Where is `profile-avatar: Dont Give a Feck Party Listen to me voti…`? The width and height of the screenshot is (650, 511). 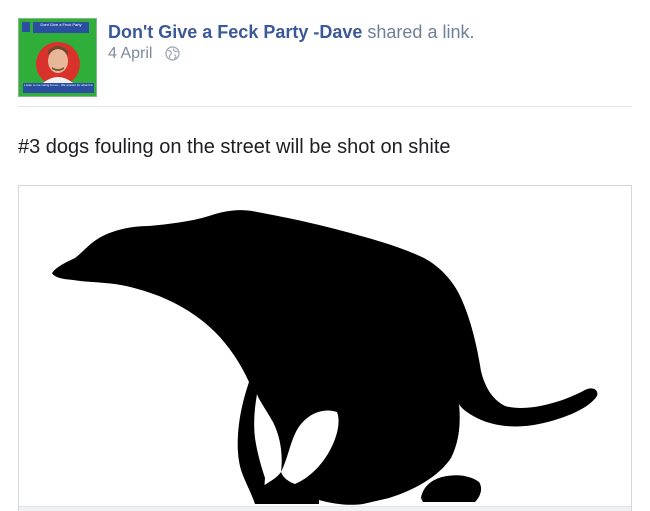 profile-avatar: Dont Give a Feck Party Listen to me voti… is located at coordinates (57, 57).